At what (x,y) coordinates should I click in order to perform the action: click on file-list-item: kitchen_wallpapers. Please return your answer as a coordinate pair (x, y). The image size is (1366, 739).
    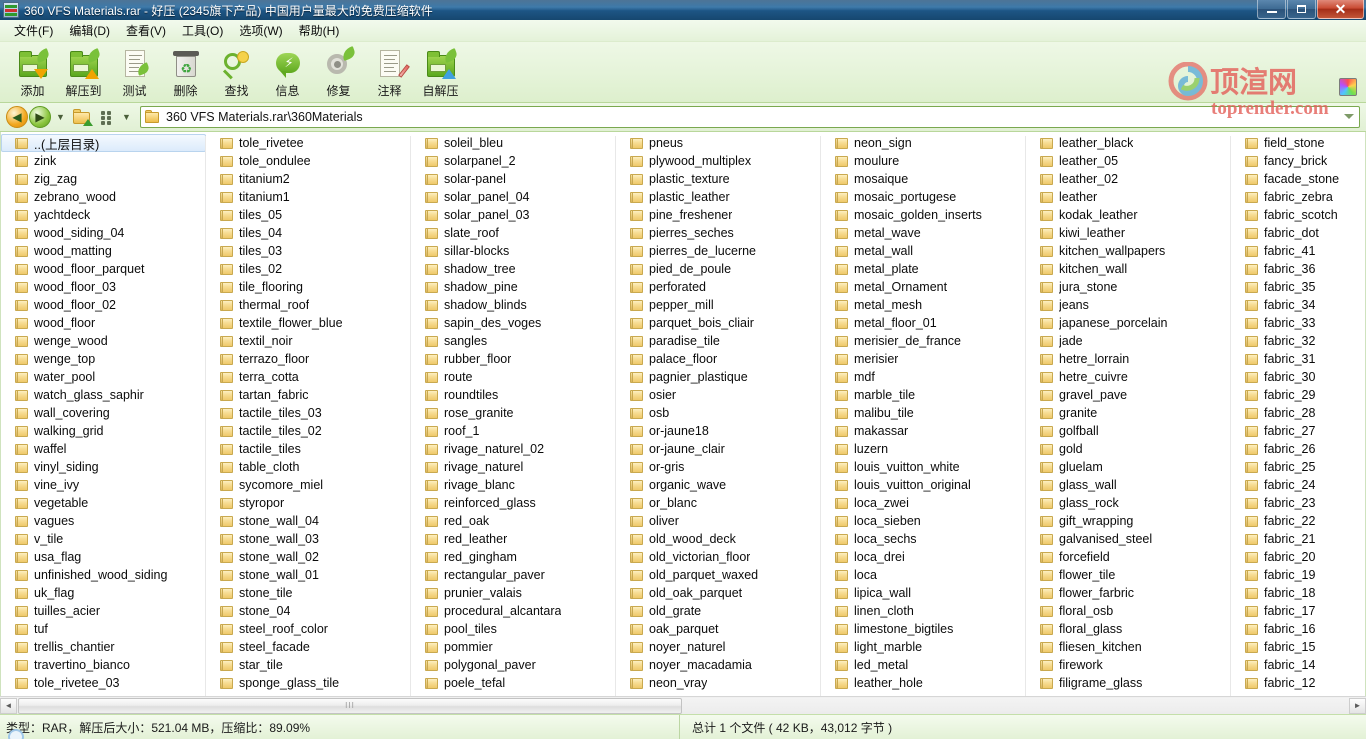
    Looking at the image, I should click on (1128, 251).